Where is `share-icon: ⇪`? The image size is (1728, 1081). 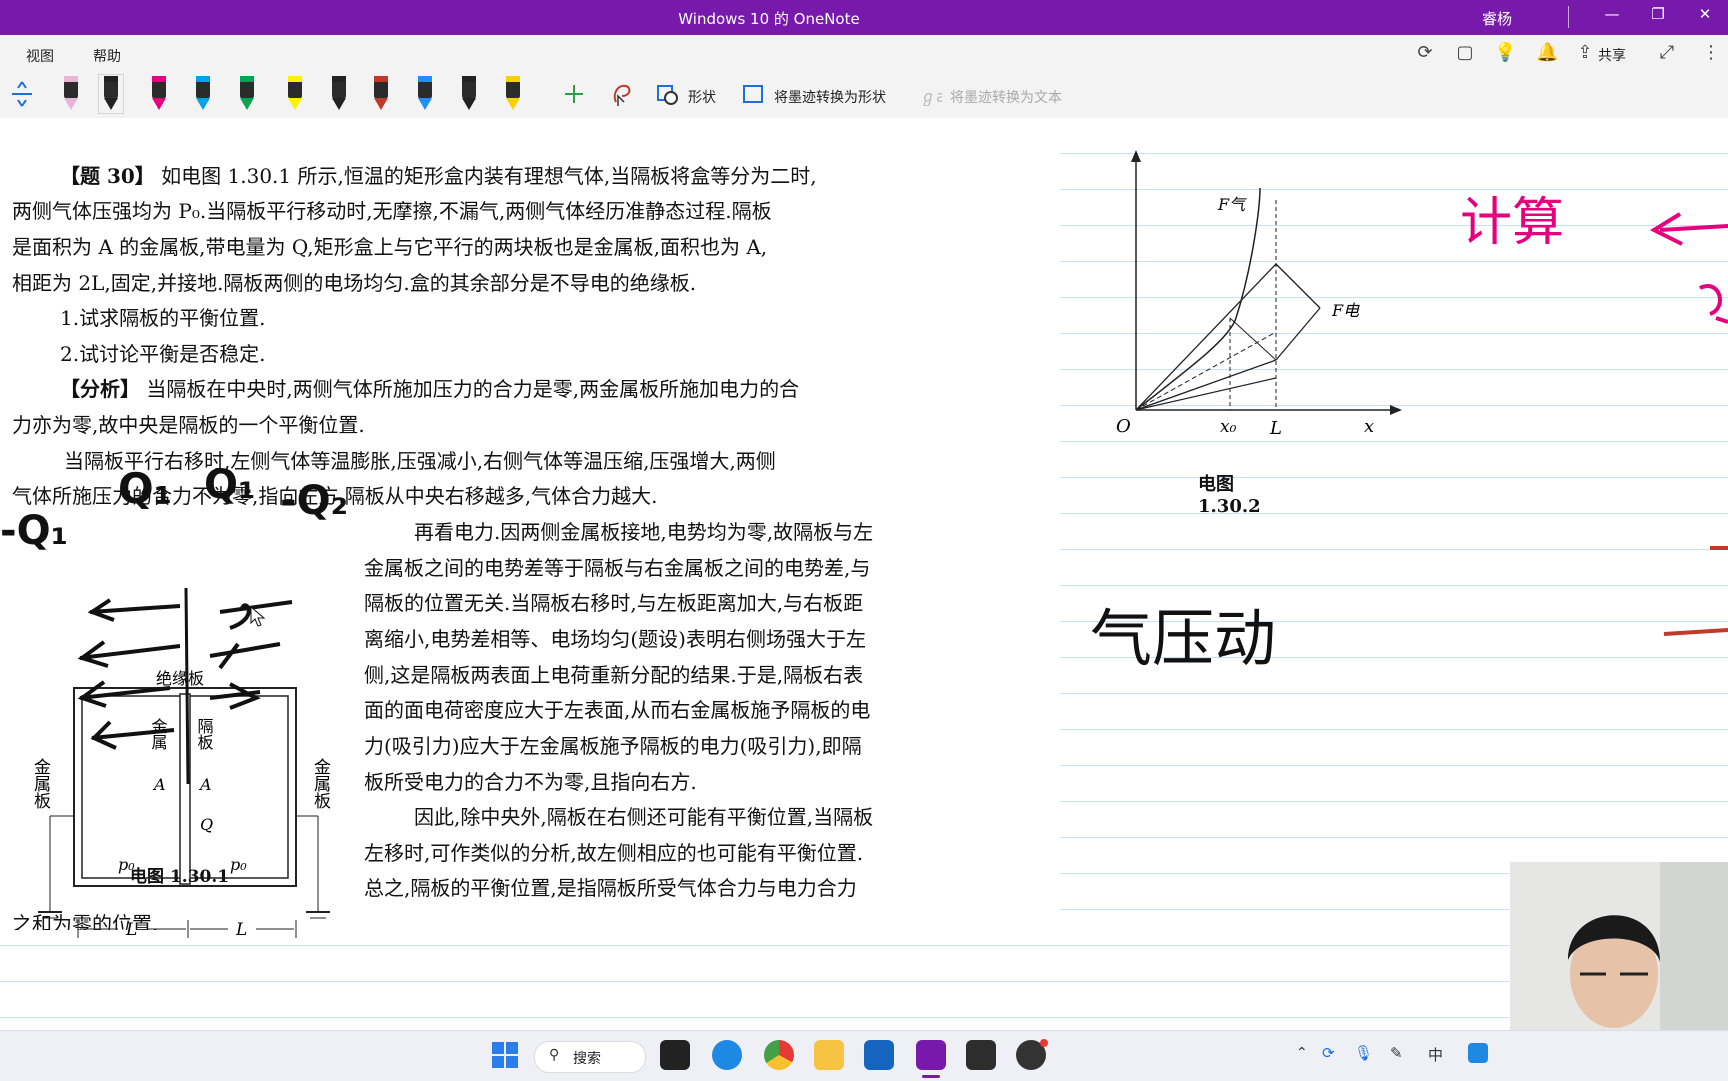 share-icon: ⇪ is located at coordinates (1585, 53).